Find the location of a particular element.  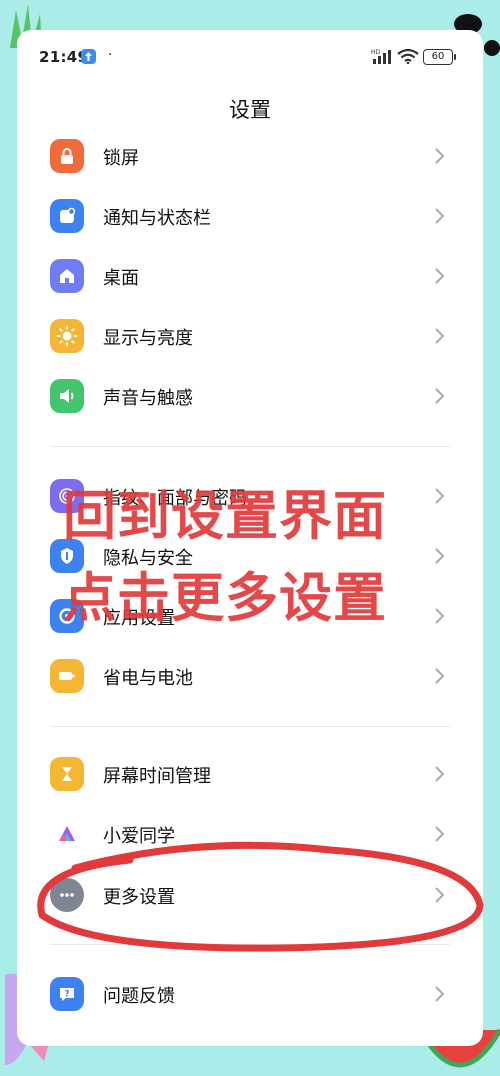

settings-item-label: 锁屏 is located at coordinates (121, 158).